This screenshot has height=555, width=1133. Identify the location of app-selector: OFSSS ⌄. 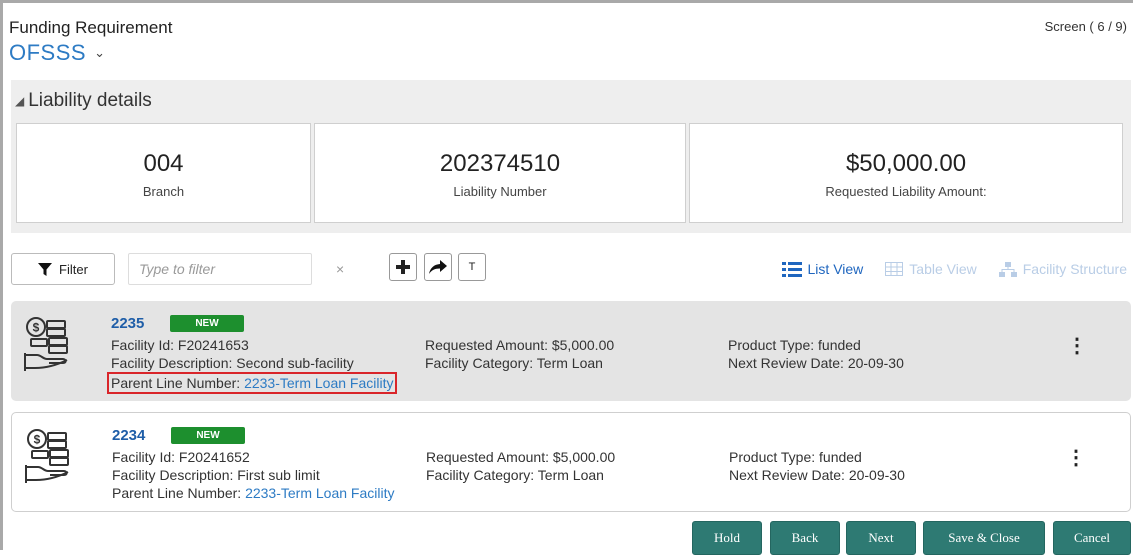
(57, 53).